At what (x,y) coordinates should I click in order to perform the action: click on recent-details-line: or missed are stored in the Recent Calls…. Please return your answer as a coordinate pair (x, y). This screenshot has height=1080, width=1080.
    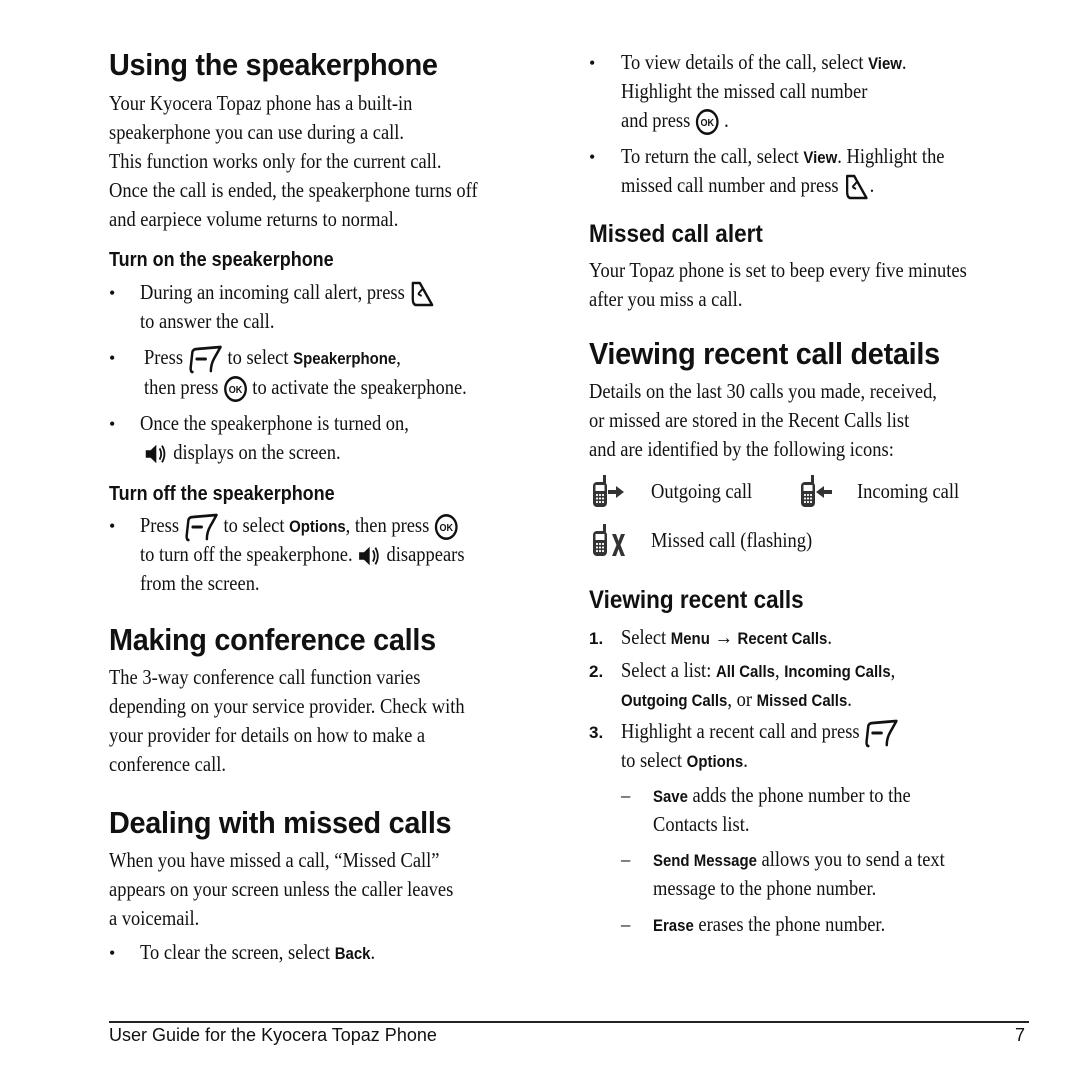
    Looking at the image, I should click on (749, 420).